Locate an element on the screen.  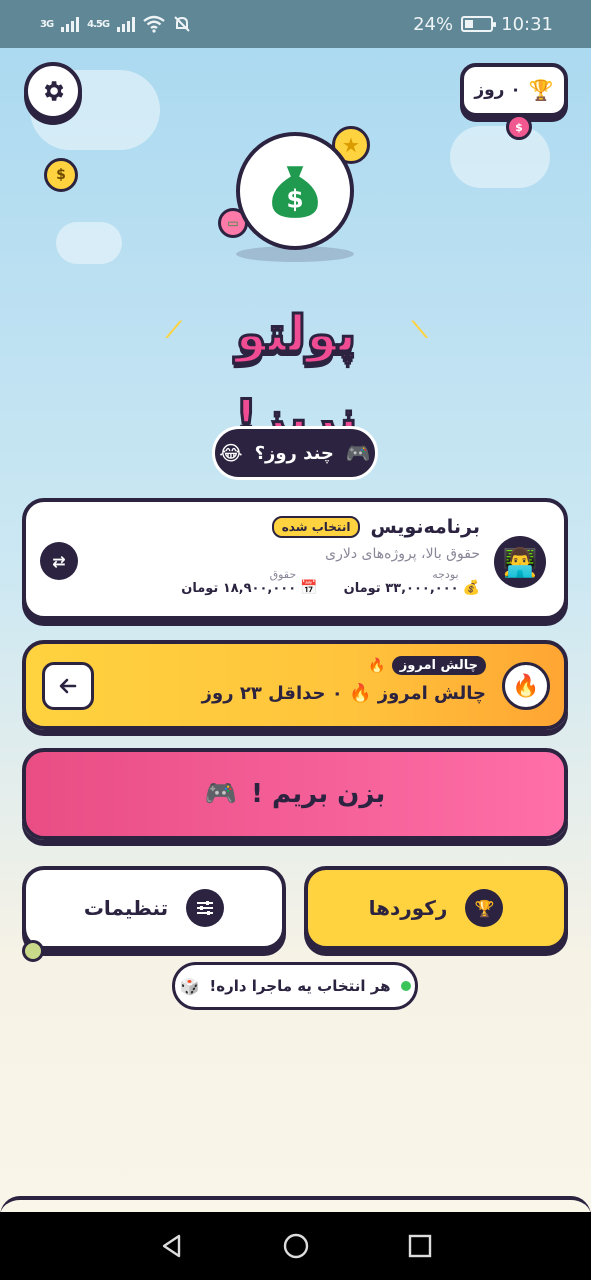
wifi-icon is located at coordinates (154, 24).